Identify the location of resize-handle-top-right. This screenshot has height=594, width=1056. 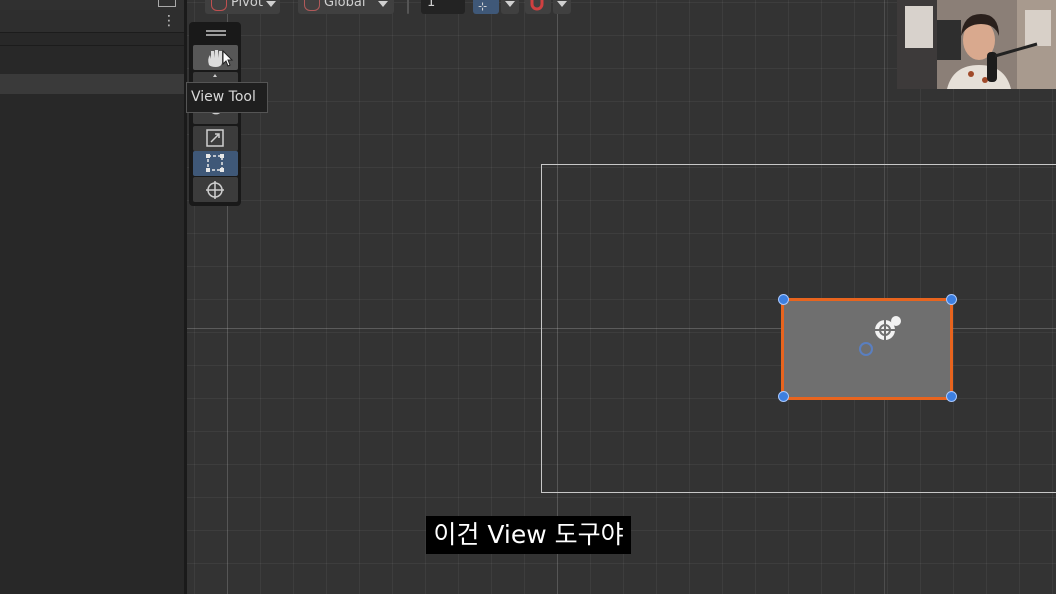
(951, 299).